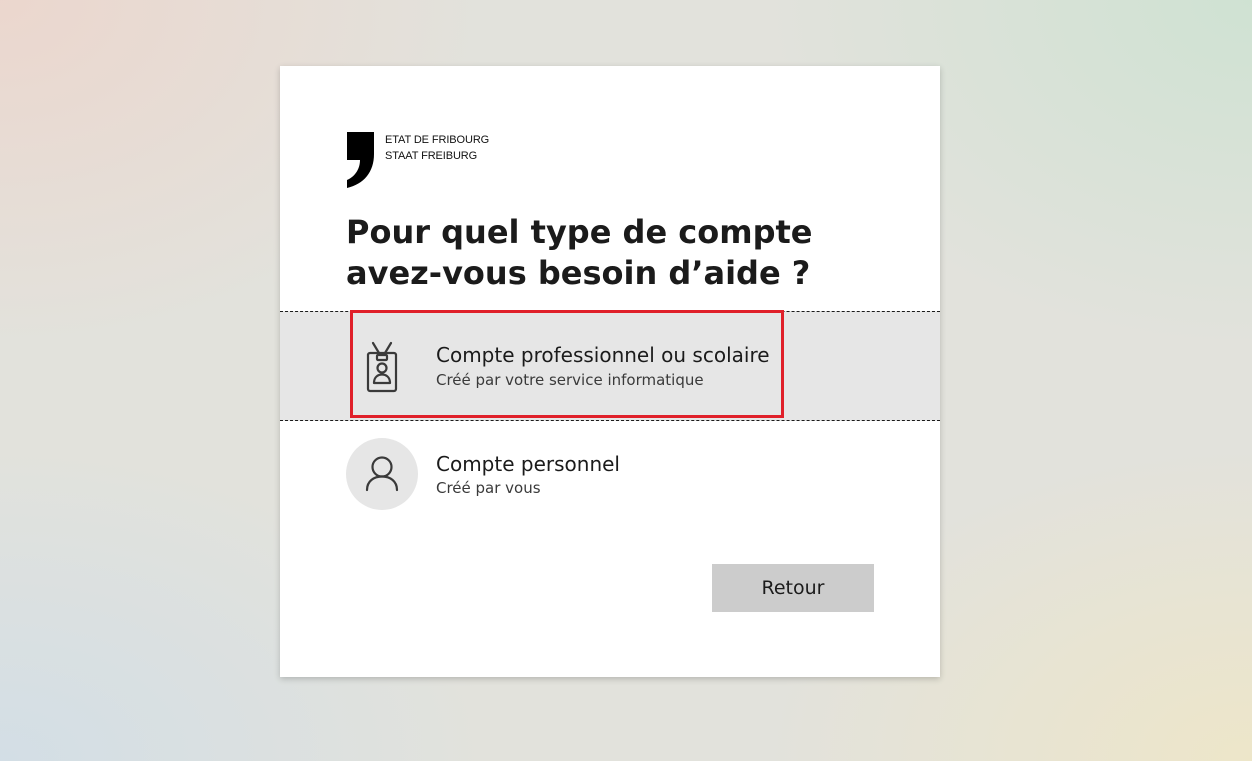 This screenshot has height=761, width=1252. I want to click on work-account-title: Compte professionnel ou scolaire, so click(603, 355).